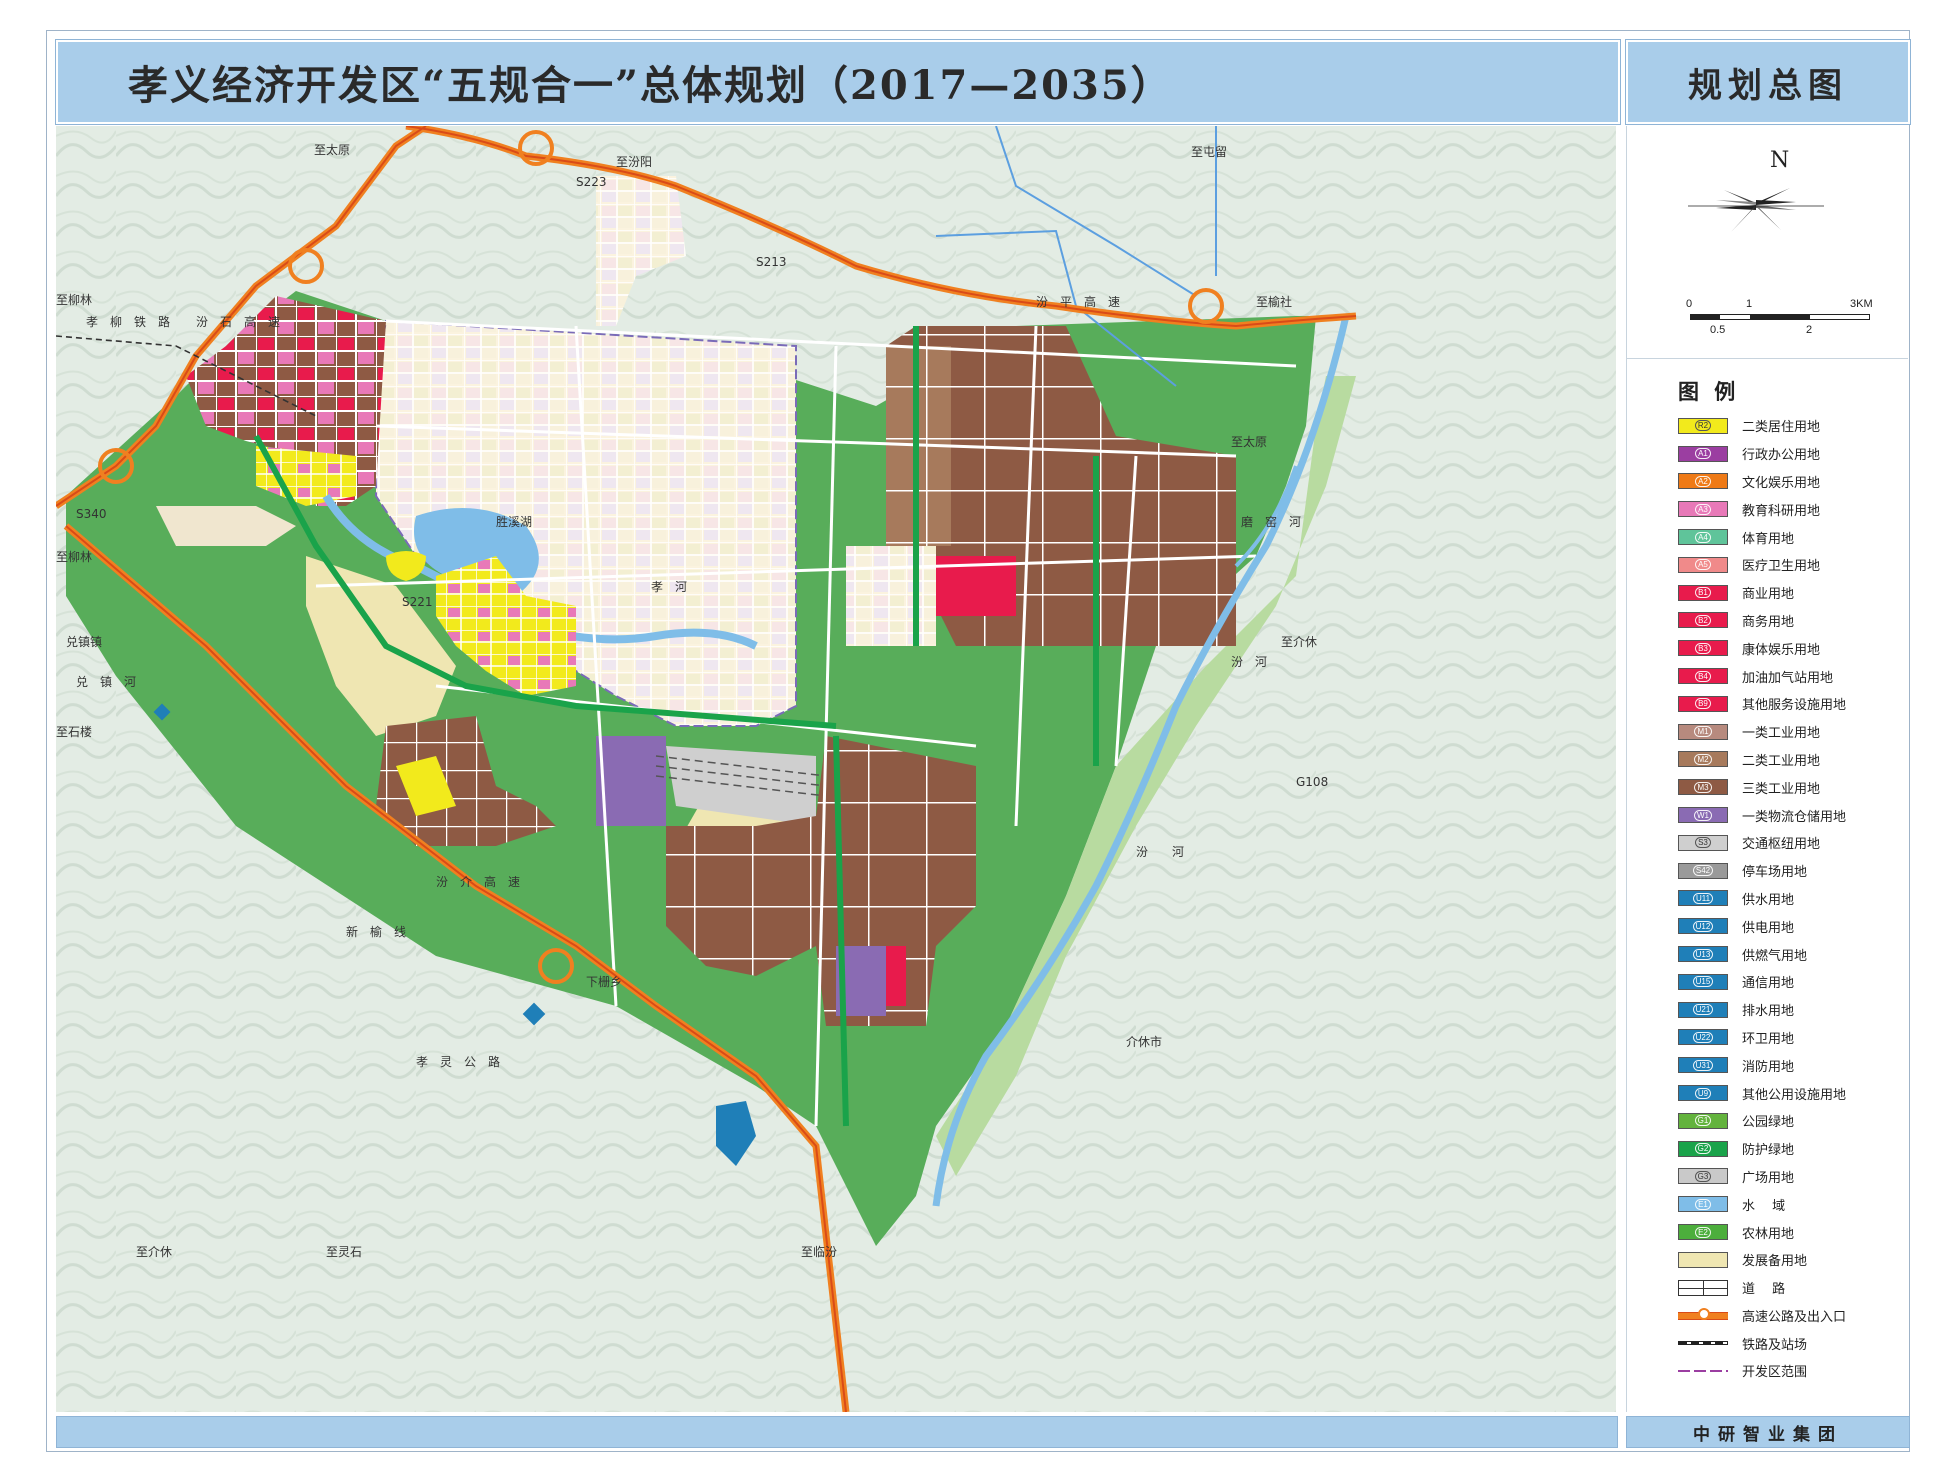  I want to click on legend-code: U31, so click(1703, 1065).